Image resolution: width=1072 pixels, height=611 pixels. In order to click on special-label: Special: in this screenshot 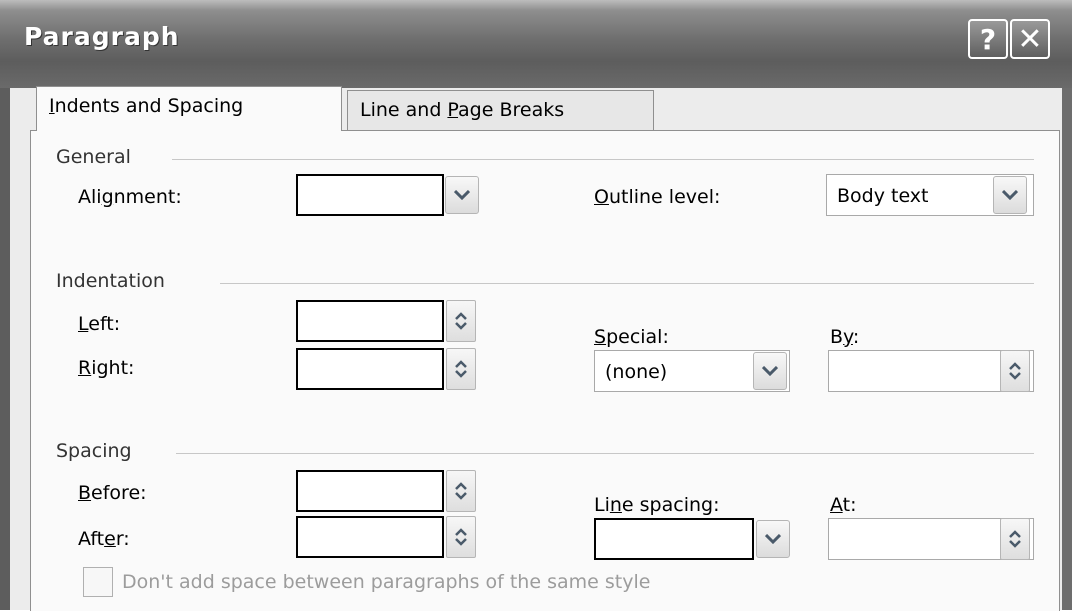, I will do `click(631, 337)`.